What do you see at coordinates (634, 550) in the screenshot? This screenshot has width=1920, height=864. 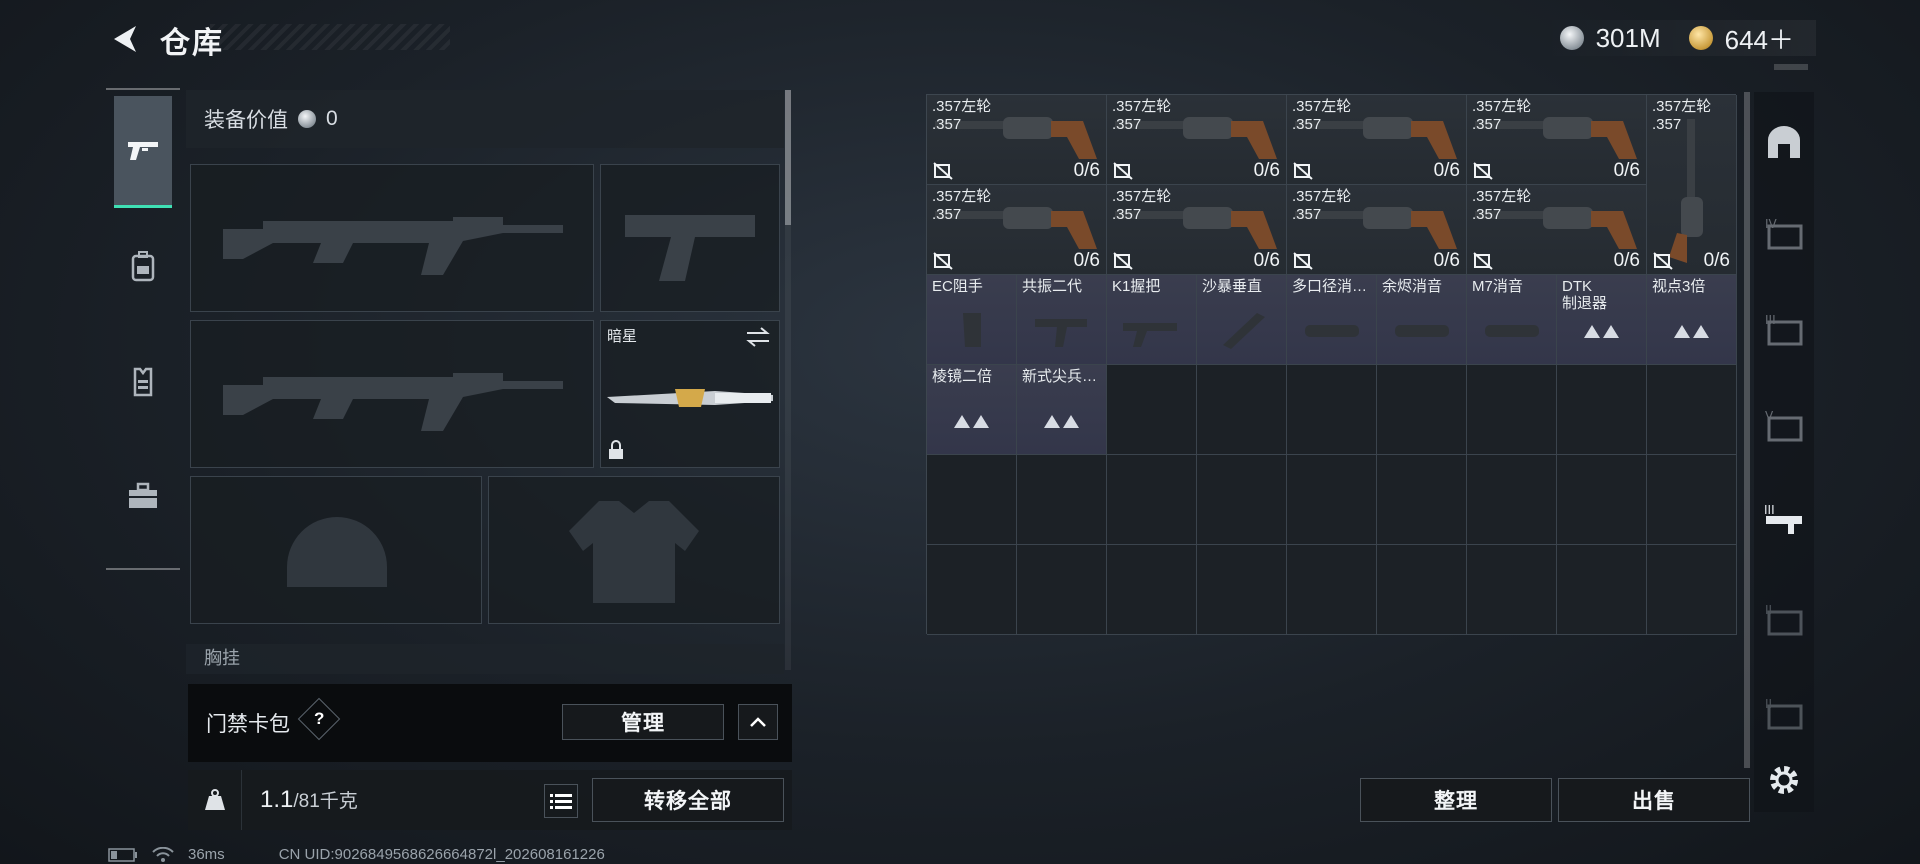 I see `armor-slot` at bounding box center [634, 550].